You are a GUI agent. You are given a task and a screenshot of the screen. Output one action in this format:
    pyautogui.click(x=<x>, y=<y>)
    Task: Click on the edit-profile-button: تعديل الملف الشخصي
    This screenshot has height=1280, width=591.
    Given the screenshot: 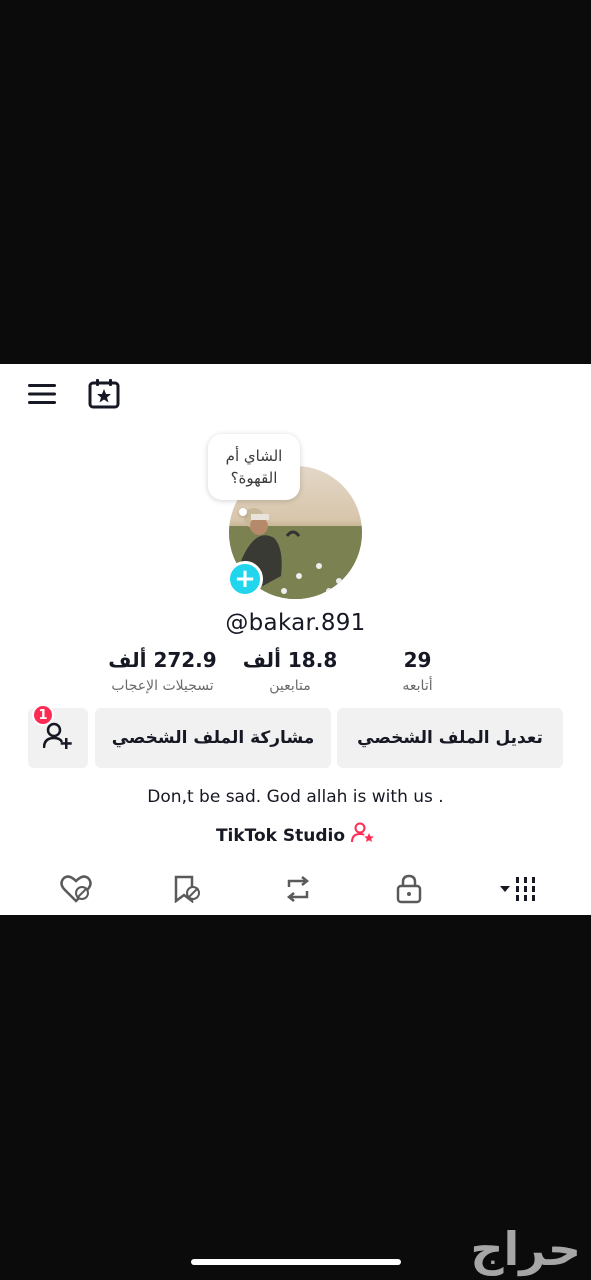 What is the action you would take?
    pyautogui.click(x=450, y=738)
    